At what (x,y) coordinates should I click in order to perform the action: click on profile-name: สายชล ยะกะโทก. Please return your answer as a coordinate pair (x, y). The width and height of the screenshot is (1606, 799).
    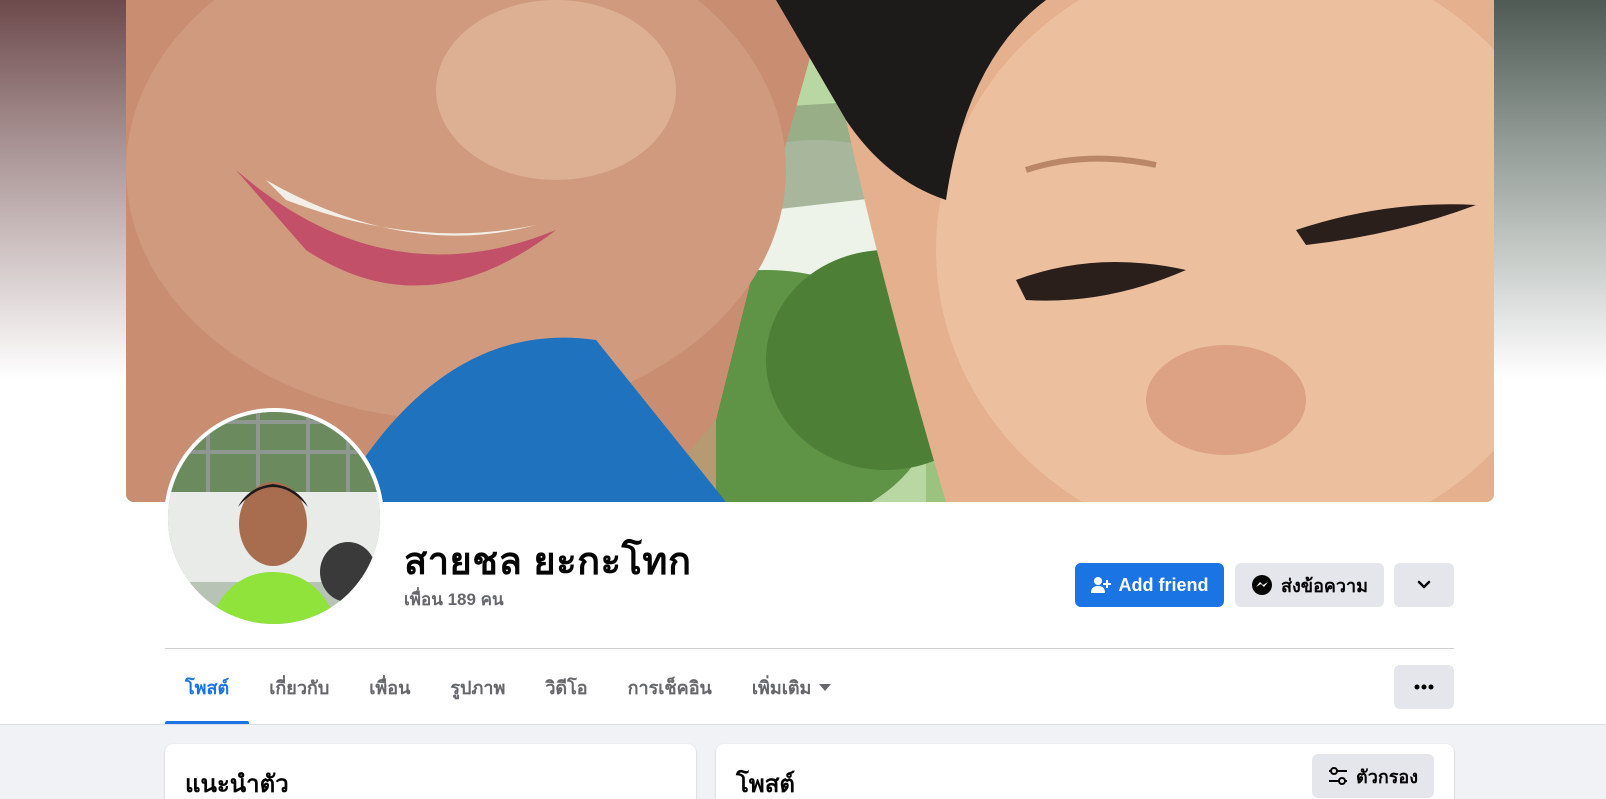
    Looking at the image, I should click on (548, 562).